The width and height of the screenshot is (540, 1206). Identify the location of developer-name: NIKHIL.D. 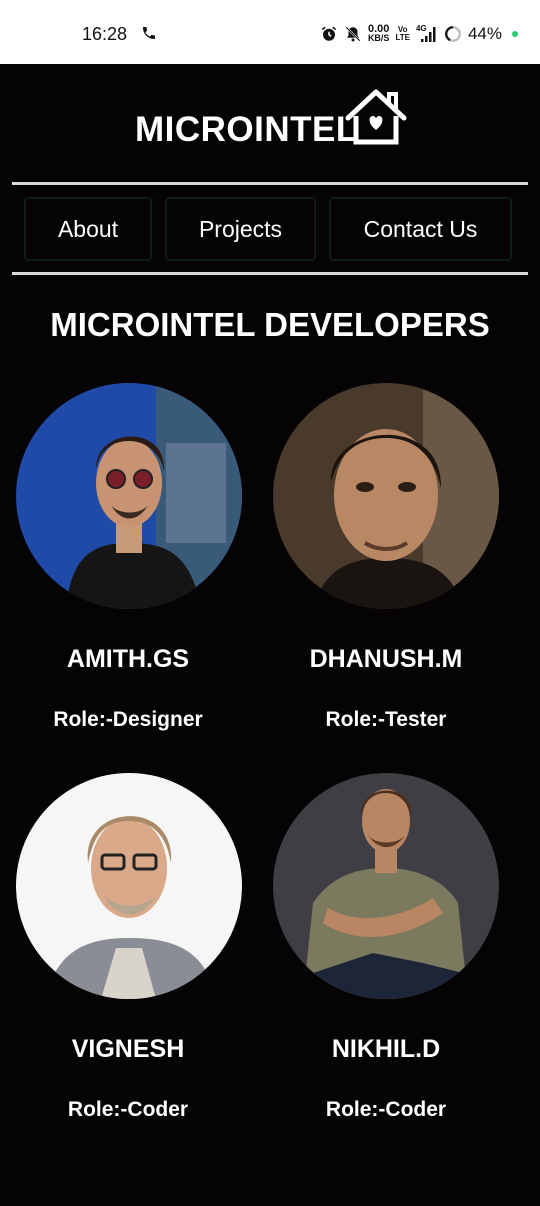
(386, 1049).